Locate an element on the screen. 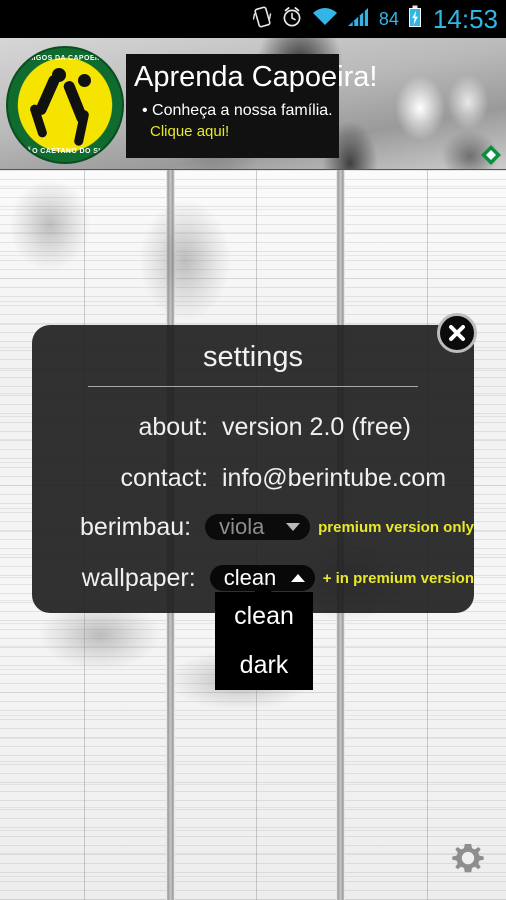 The height and width of the screenshot is (900, 506). close-icon is located at coordinates (457, 333).